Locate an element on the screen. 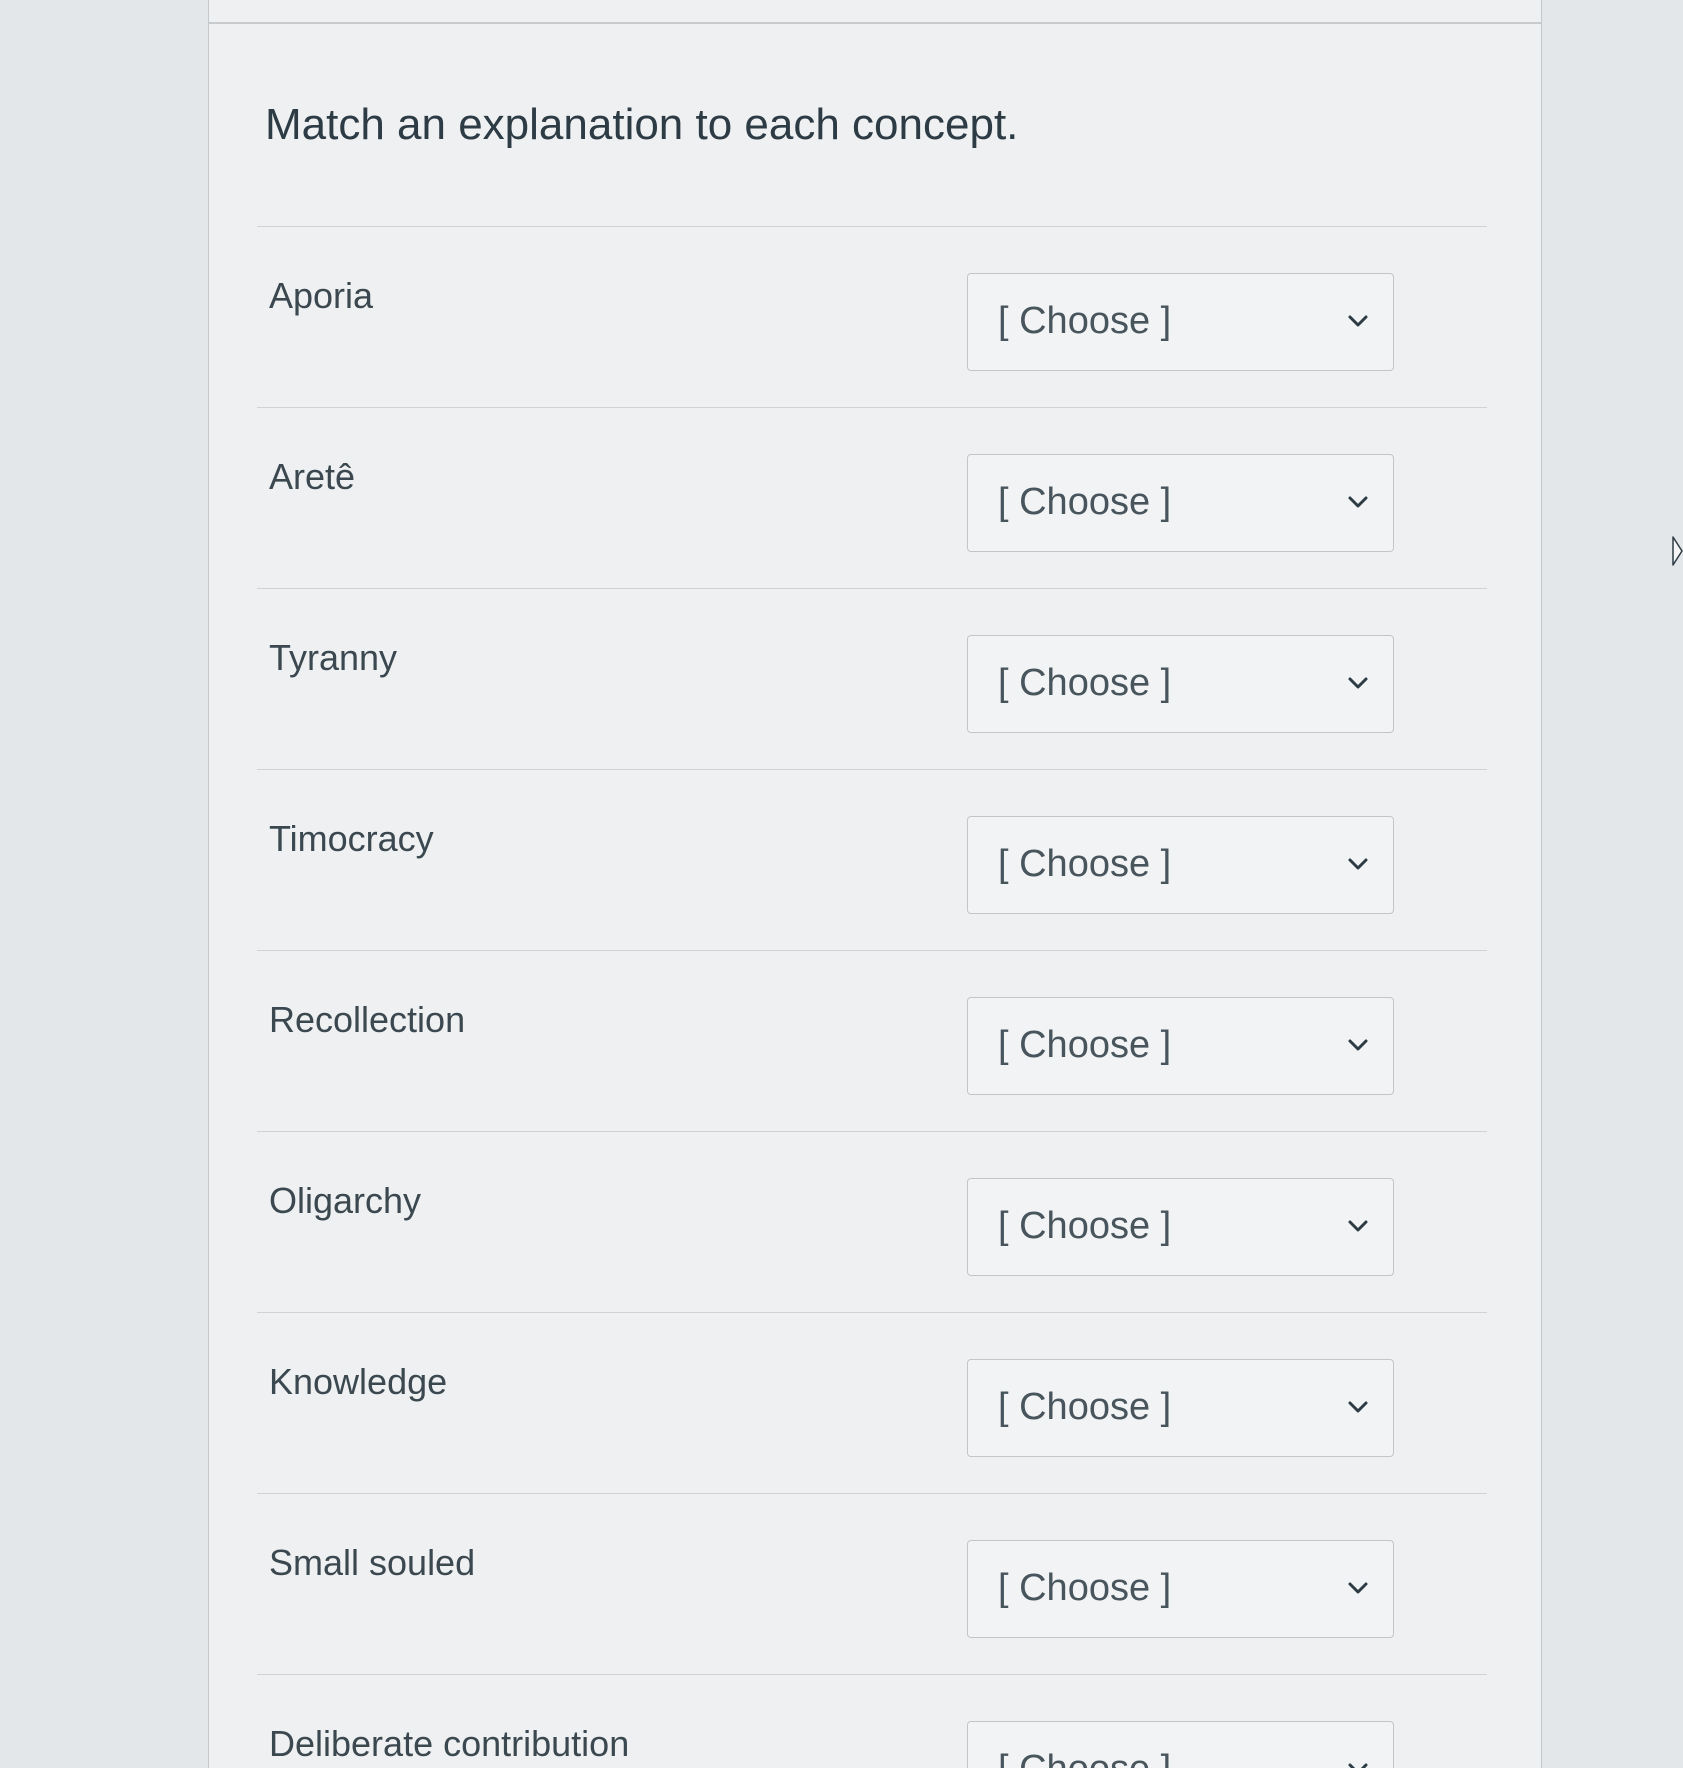 This screenshot has height=1768, width=1683. concept-label: Knowledge is located at coordinates (358, 1381).